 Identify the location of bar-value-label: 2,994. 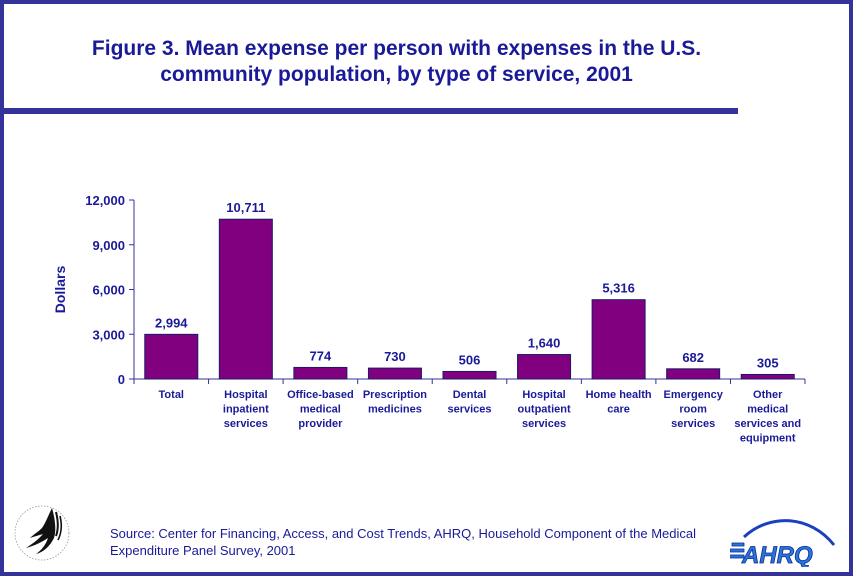
(171, 322).